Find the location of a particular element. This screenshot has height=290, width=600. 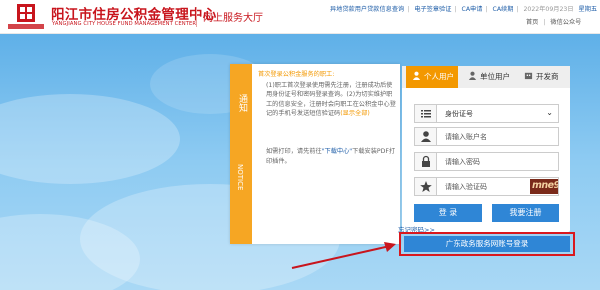

guangdong-gov-login-button: 广东政务服务网账号登录 is located at coordinates (487, 244).